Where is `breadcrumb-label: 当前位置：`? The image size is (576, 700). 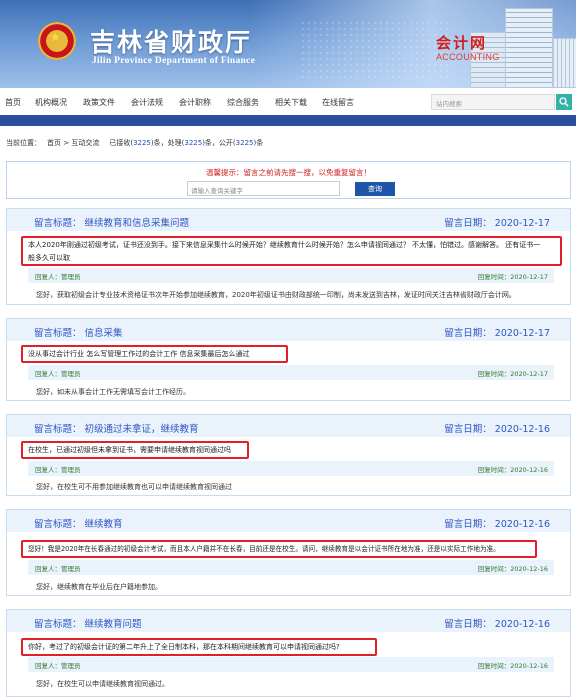 breadcrumb-label: 当前位置： is located at coordinates (23, 143).